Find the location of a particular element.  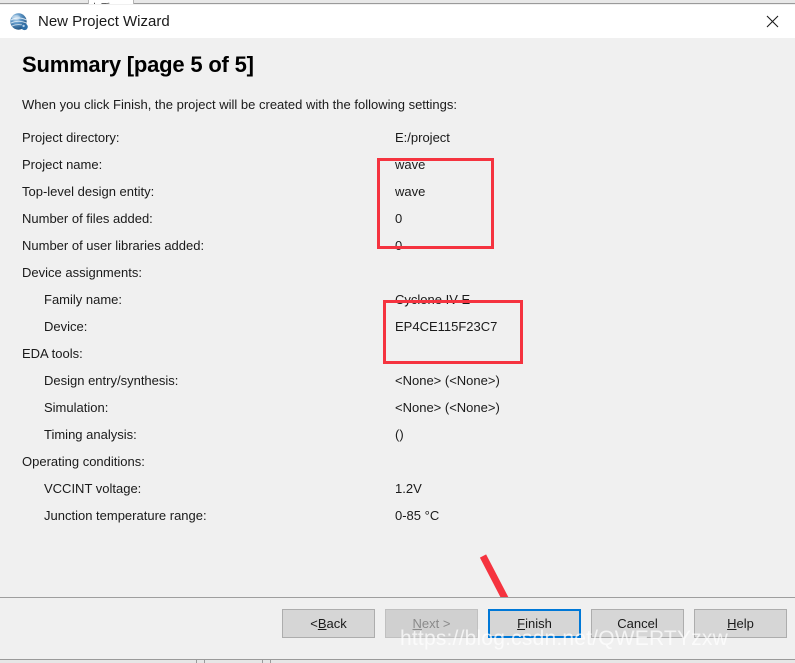

summary-row-label: Device: is located at coordinates (66, 326).